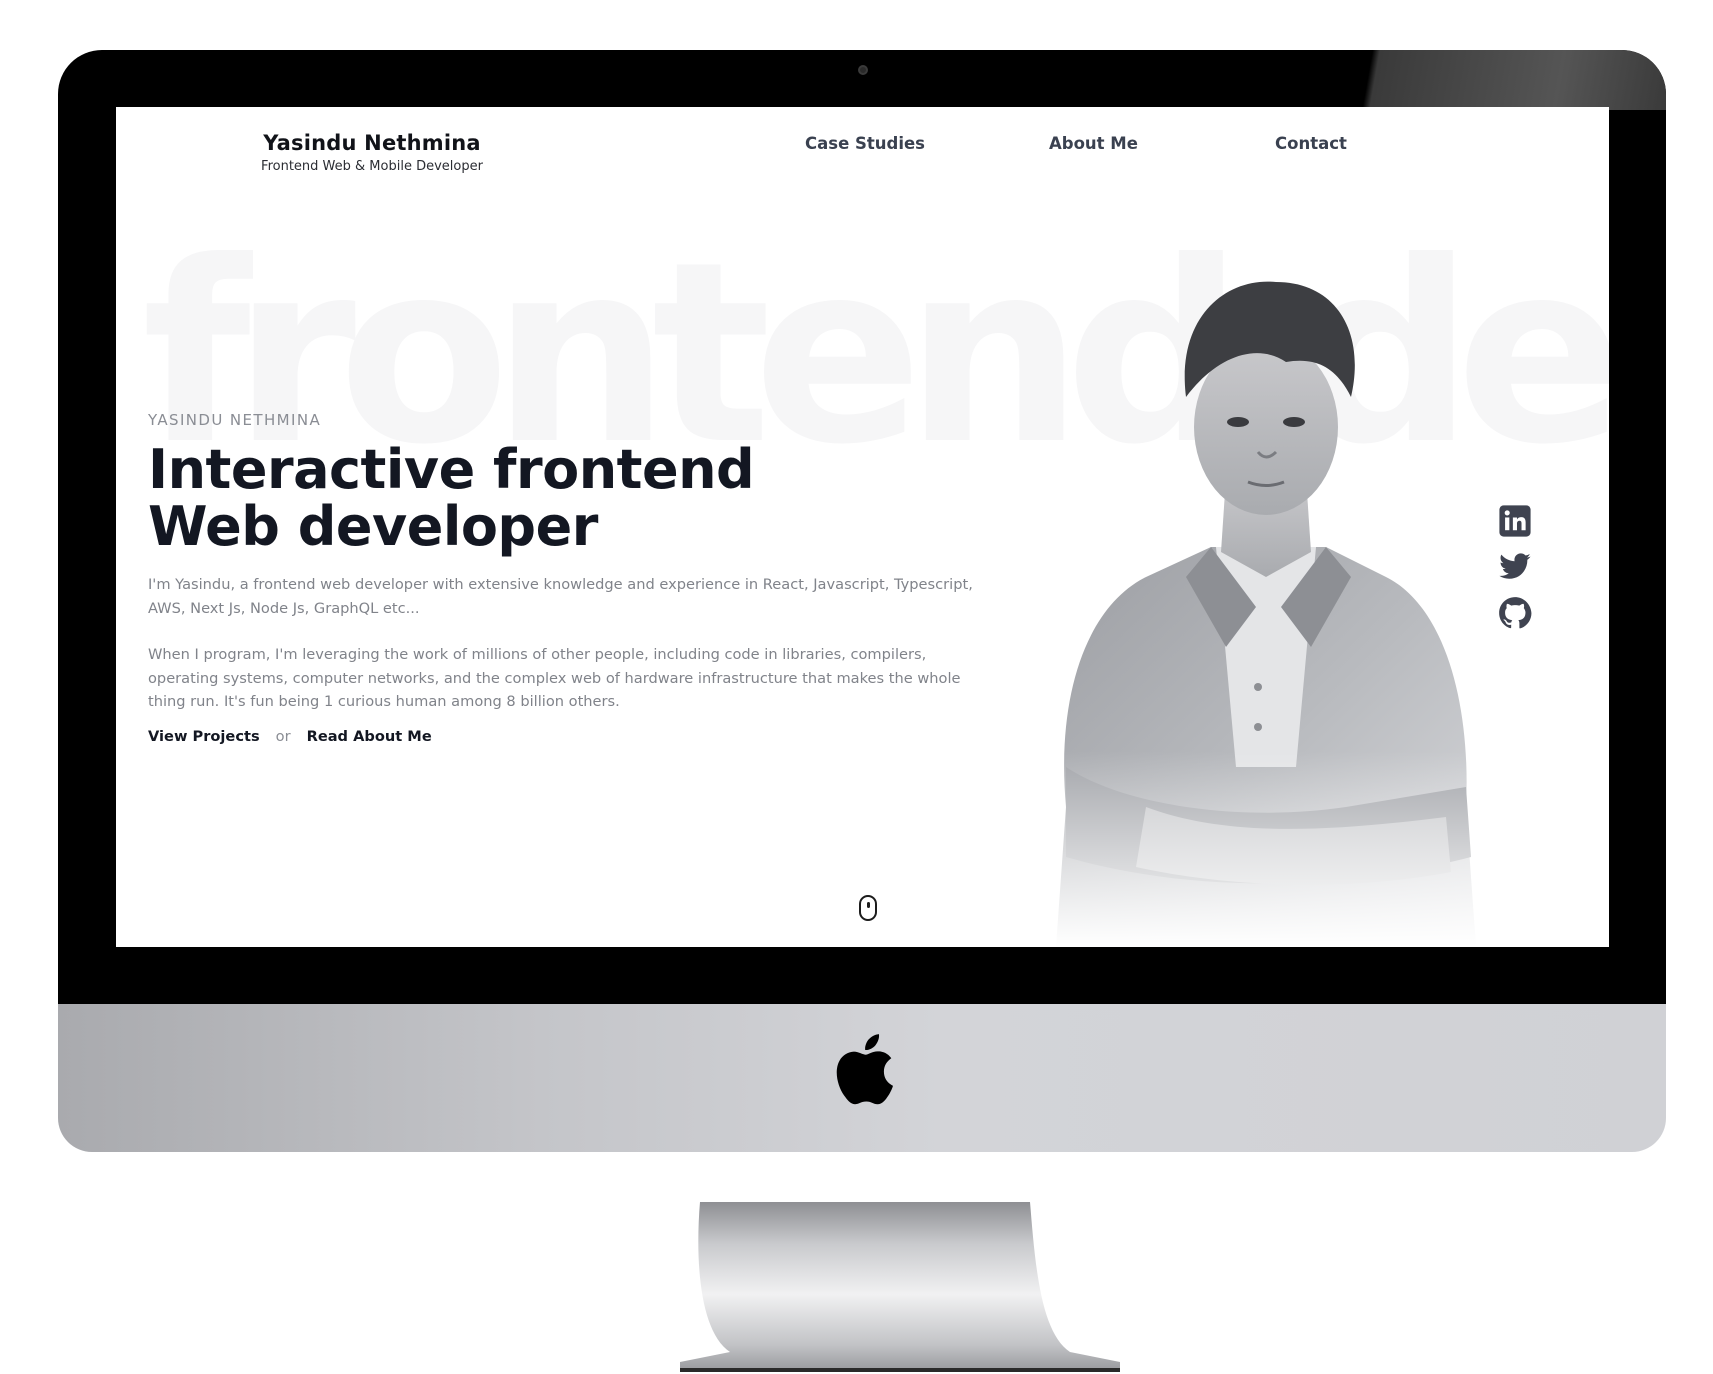 The image size is (1713, 1374). I want to click on hero-eyebrow: YASINDU NETHMINA, so click(235, 420).